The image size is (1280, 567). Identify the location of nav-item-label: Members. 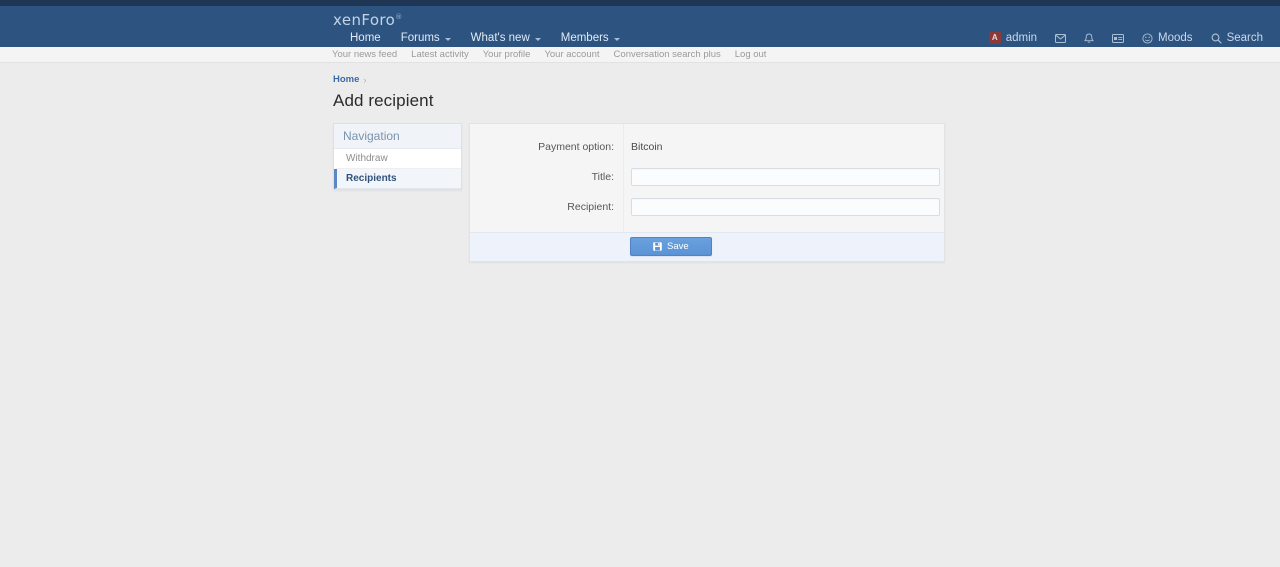
(584, 38).